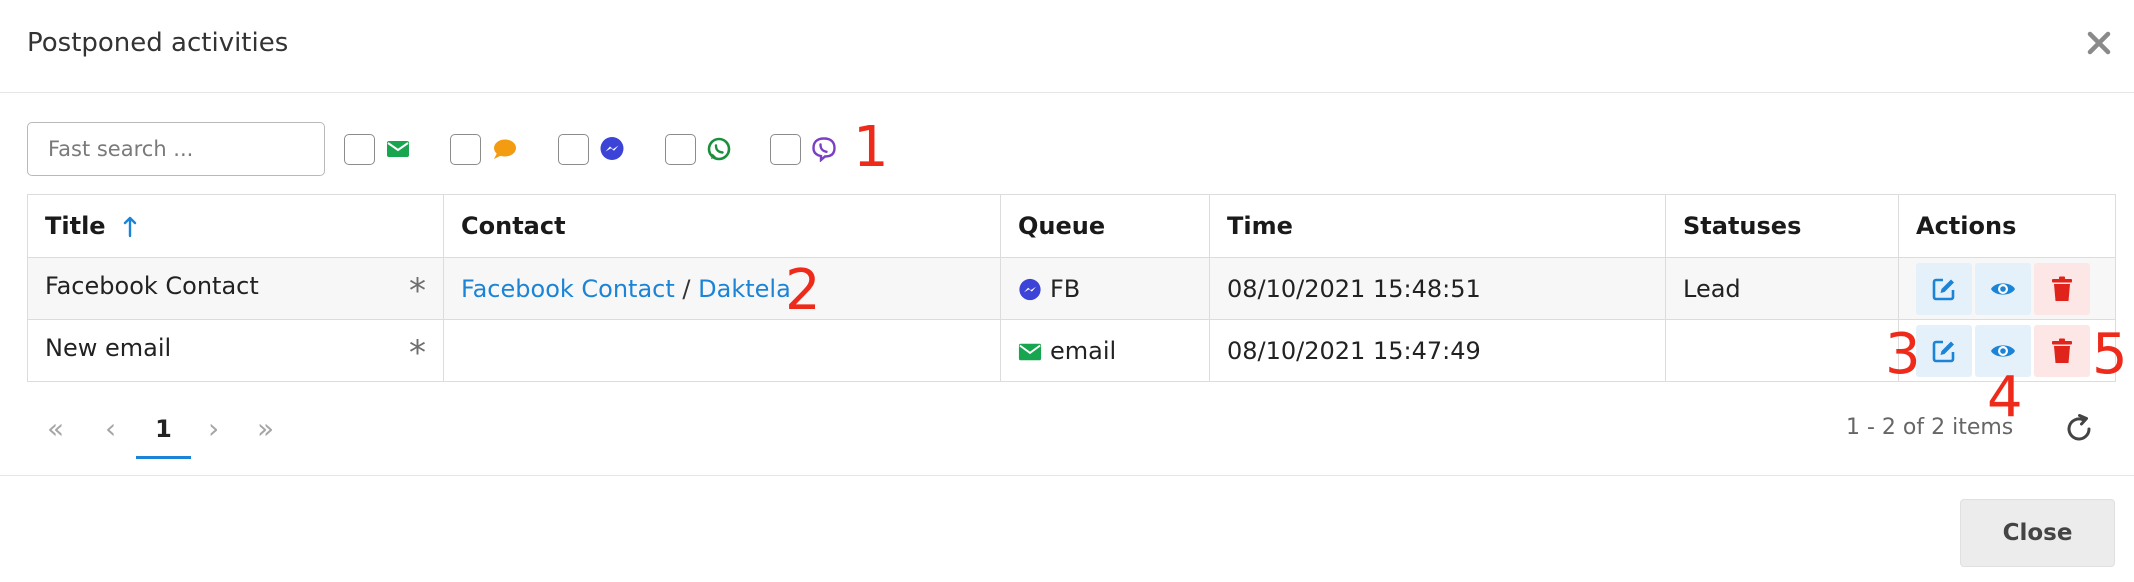  Describe the element at coordinates (568, 289) in the screenshot. I see `contact-name-link: Facebook Contact` at that location.